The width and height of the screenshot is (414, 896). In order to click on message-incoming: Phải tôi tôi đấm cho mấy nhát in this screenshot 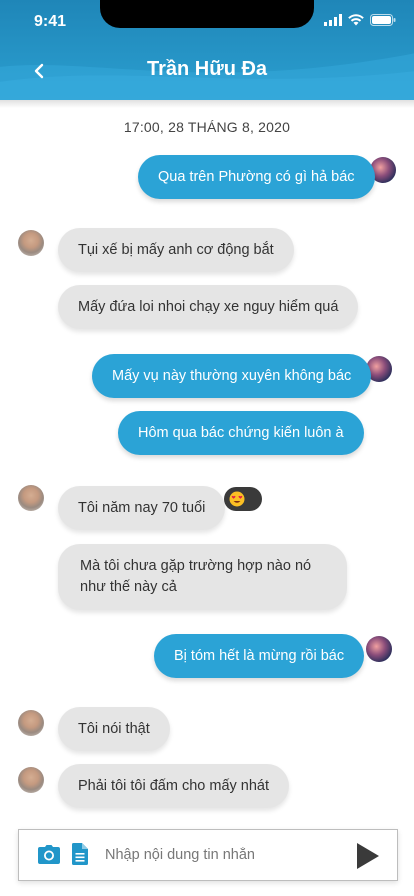, I will do `click(174, 786)`.